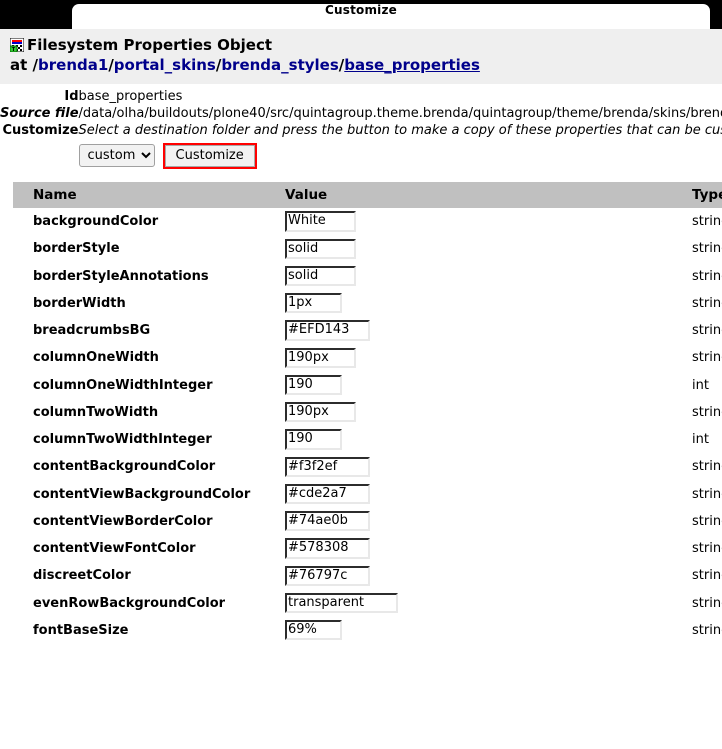 This screenshot has width=722, height=749. What do you see at coordinates (96, 358) in the screenshot?
I see `property-name: columnOneWidth` at bounding box center [96, 358].